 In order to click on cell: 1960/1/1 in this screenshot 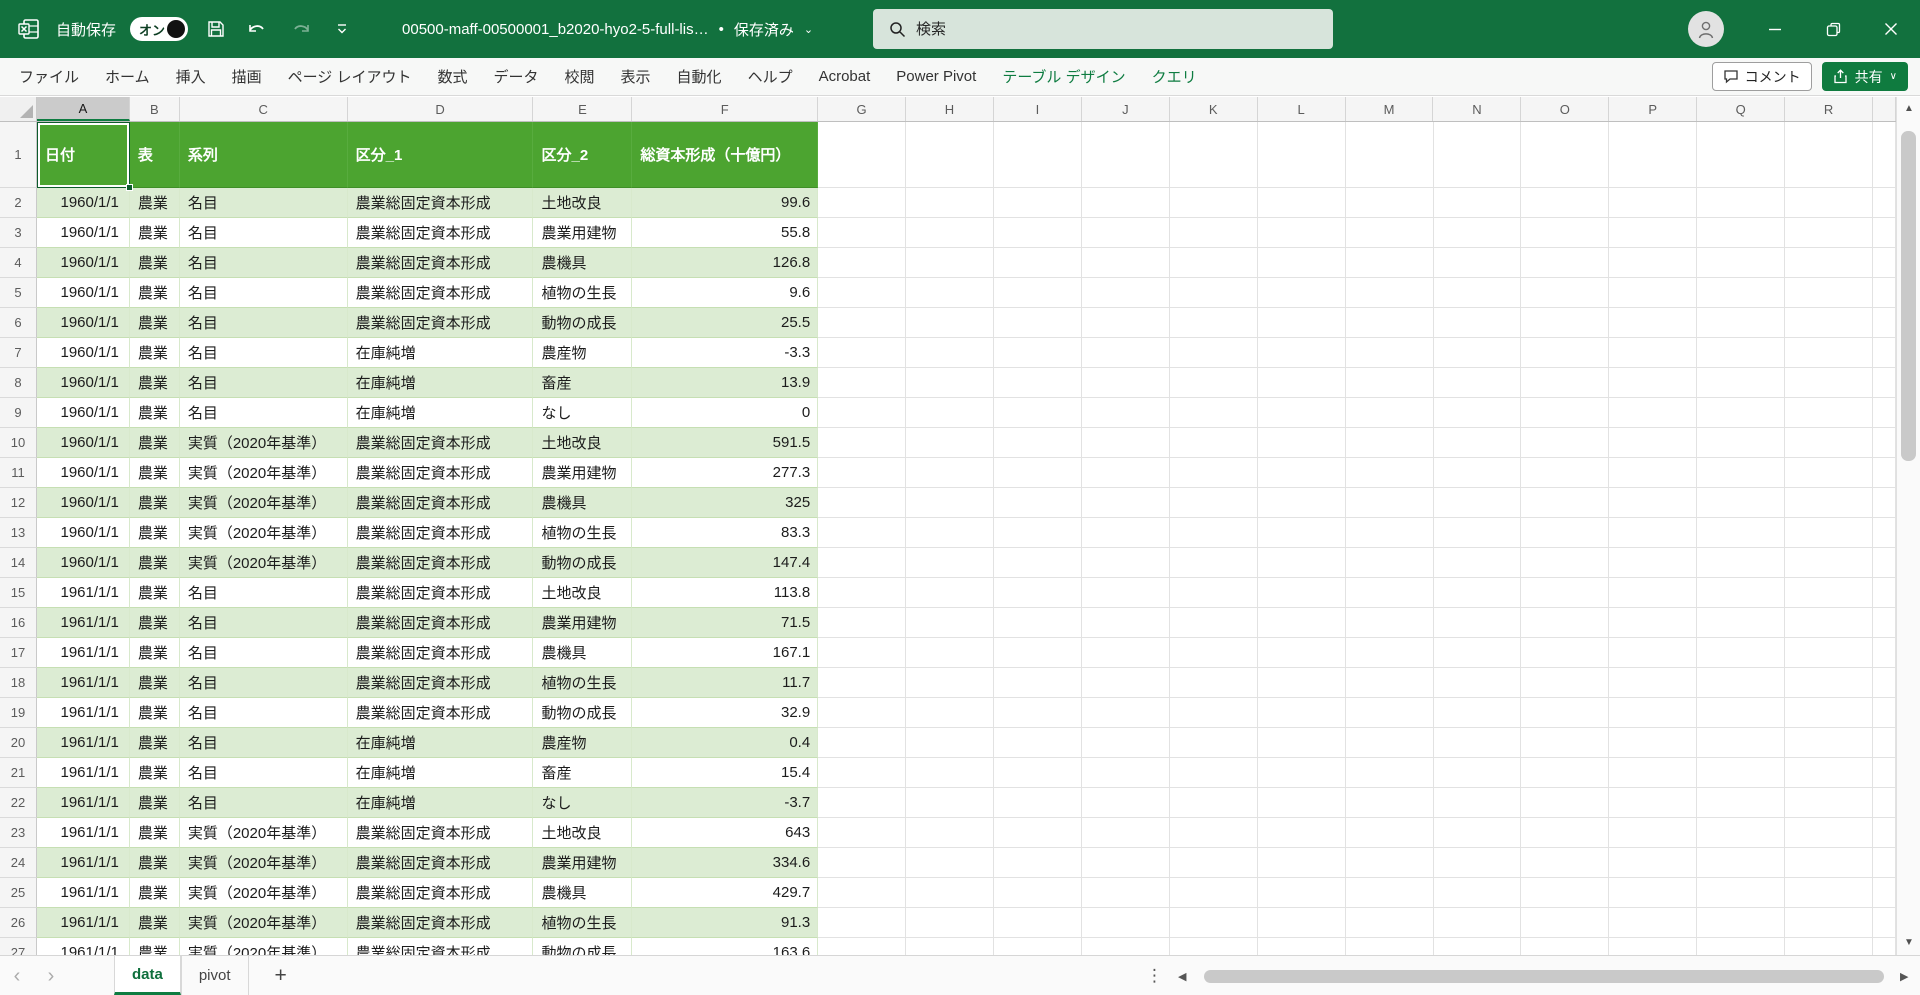, I will do `click(83, 353)`.